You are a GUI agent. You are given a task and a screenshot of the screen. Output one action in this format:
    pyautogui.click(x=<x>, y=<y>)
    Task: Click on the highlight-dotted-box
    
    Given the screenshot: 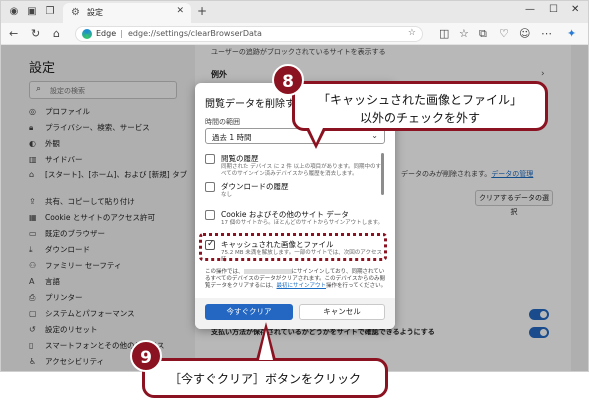 What is the action you would take?
    pyautogui.click(x=293, y=247)
    